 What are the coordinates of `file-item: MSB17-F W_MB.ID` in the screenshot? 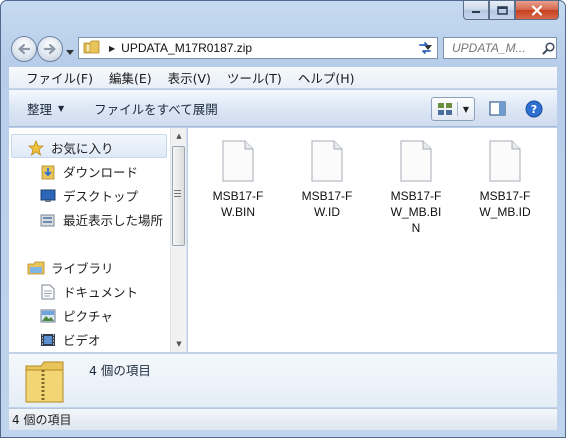 It's located at (505, 180).